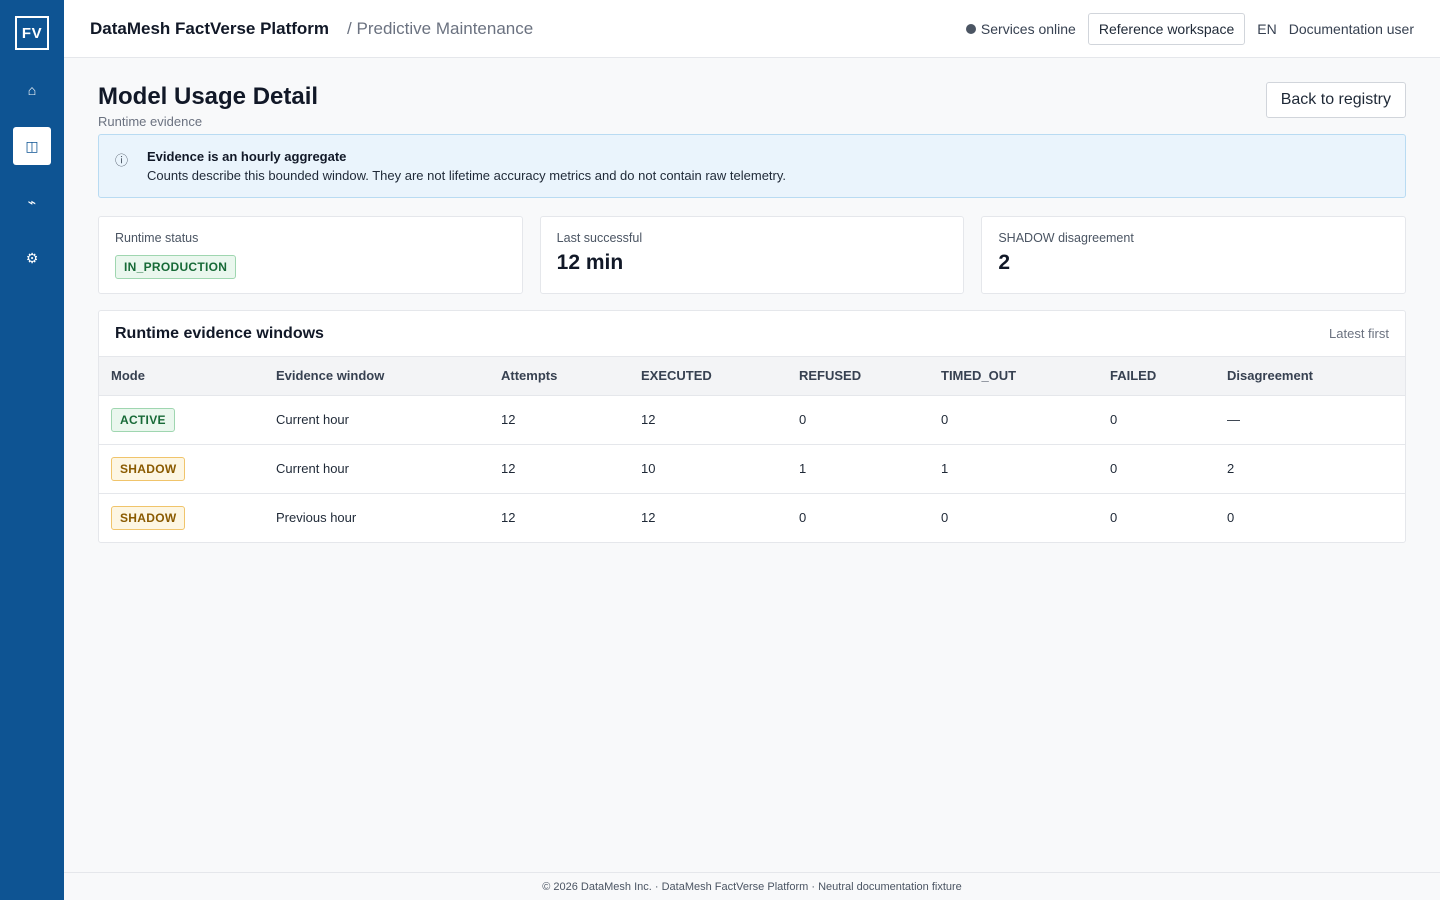 This screenshot has height=900, width=1440. What do you see at coordinates (708, 469) in the screenshot?
I see `executed-cell: 10` at bounding box center [708, 469].